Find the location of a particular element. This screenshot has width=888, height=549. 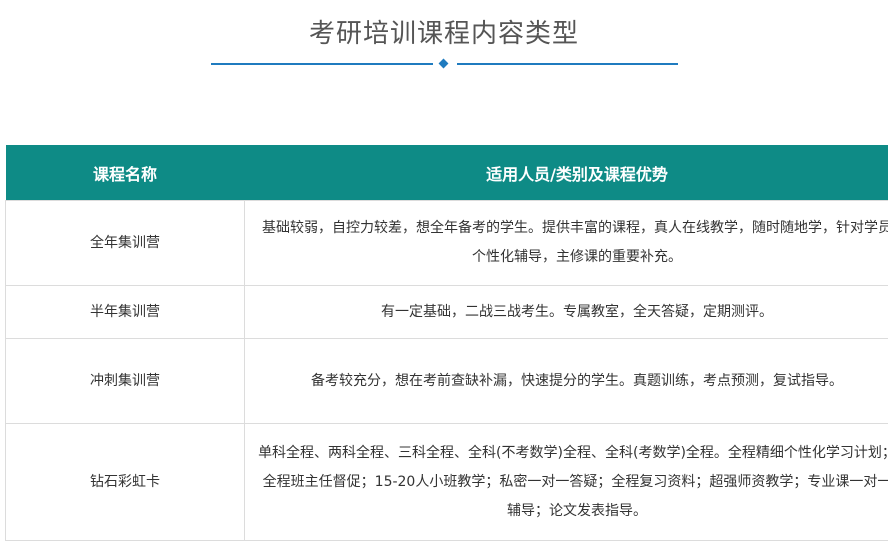

page-title: 考研培训课程内容类型 is located at coordinates (443, 34).